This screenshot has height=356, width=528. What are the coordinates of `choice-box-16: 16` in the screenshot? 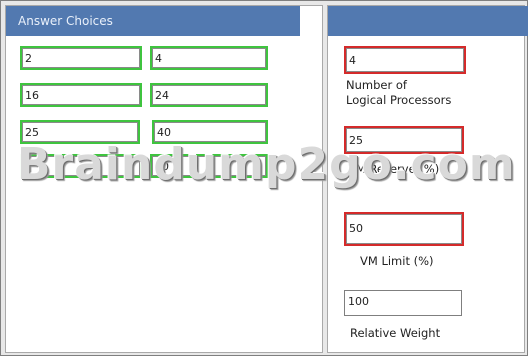 It's located at (81, 95).